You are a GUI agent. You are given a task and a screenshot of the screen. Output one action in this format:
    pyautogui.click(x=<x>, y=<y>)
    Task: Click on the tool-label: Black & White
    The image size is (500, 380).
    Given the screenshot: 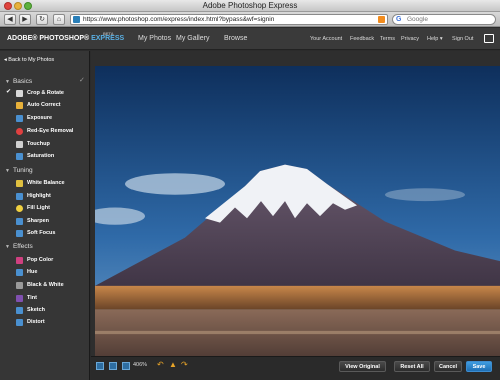 What is the action you would take?
    pyautogui.click(x=45, y=285)
    